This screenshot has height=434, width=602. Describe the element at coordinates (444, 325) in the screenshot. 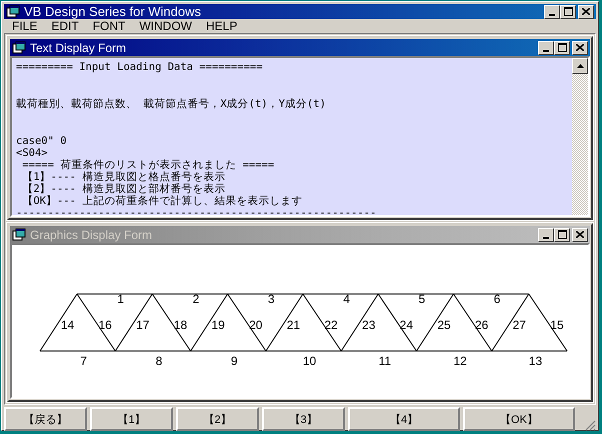

I see `member-label: 25` at that location.